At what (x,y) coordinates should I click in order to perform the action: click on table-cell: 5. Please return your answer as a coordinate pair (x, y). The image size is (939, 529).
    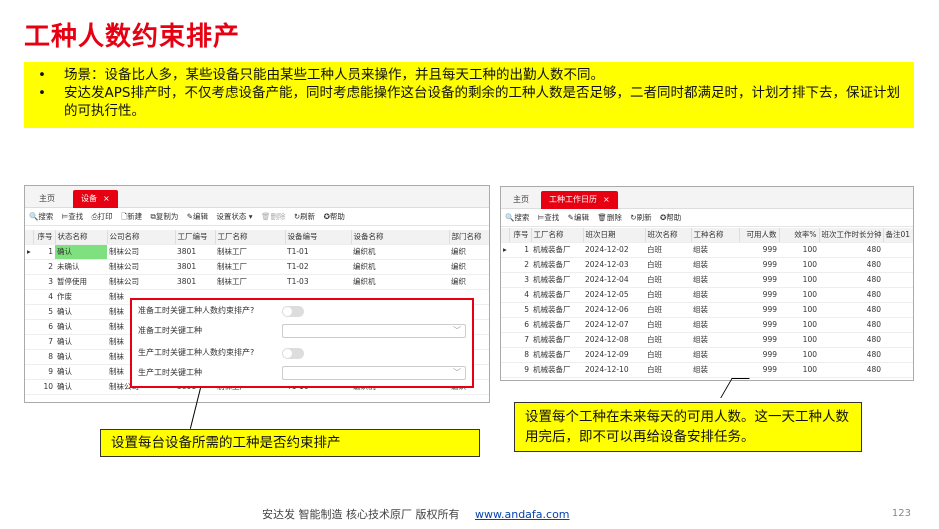
    Looking at the image, I should click on (520, 310).